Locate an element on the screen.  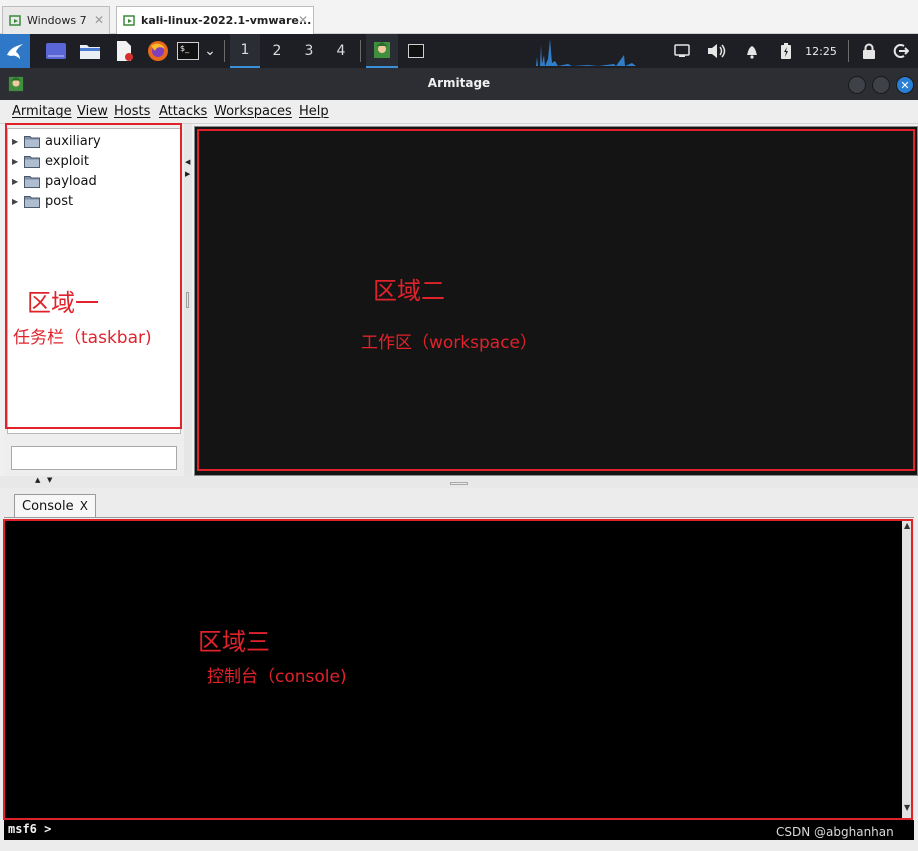
vm-tab-windows7: Windows 7 ✕ is located at coordinates (56, 20).